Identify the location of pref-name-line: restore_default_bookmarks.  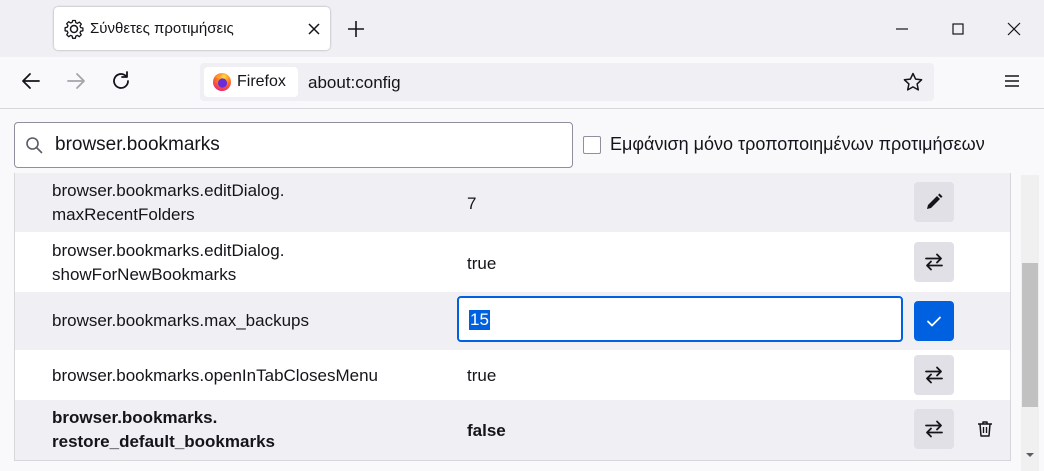
(163, 441).